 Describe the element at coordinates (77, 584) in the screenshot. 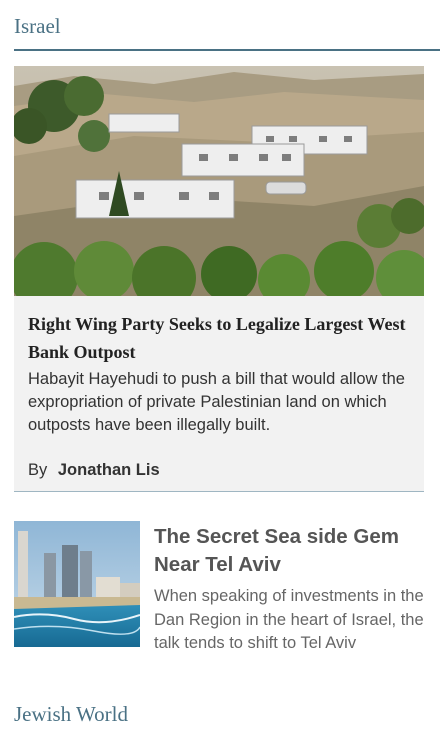

I see `secondary-article-image` at that location.